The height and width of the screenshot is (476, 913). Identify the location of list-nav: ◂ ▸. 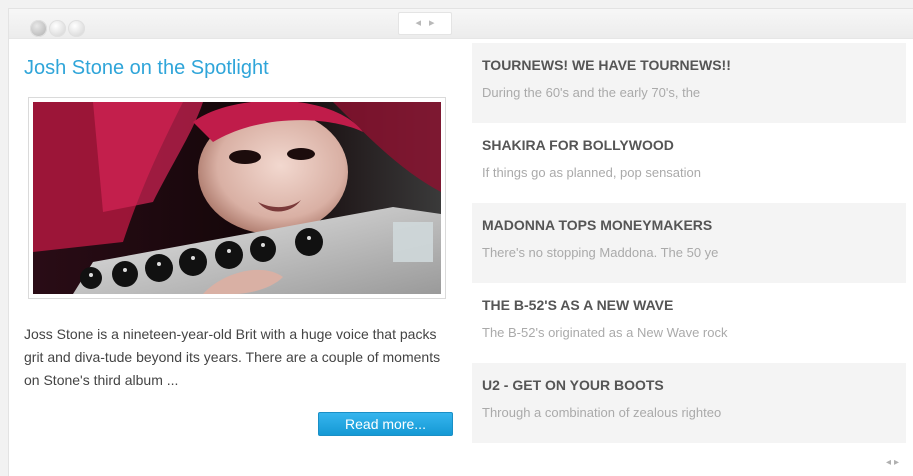
(892, 462).